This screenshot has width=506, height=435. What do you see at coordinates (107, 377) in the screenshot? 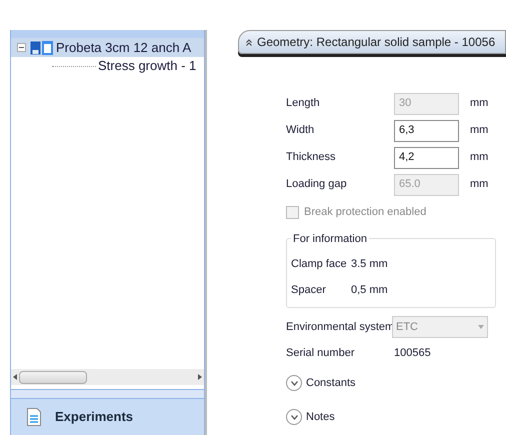
I see `horizontal-scrollbar` at bounding box center [107, 377].